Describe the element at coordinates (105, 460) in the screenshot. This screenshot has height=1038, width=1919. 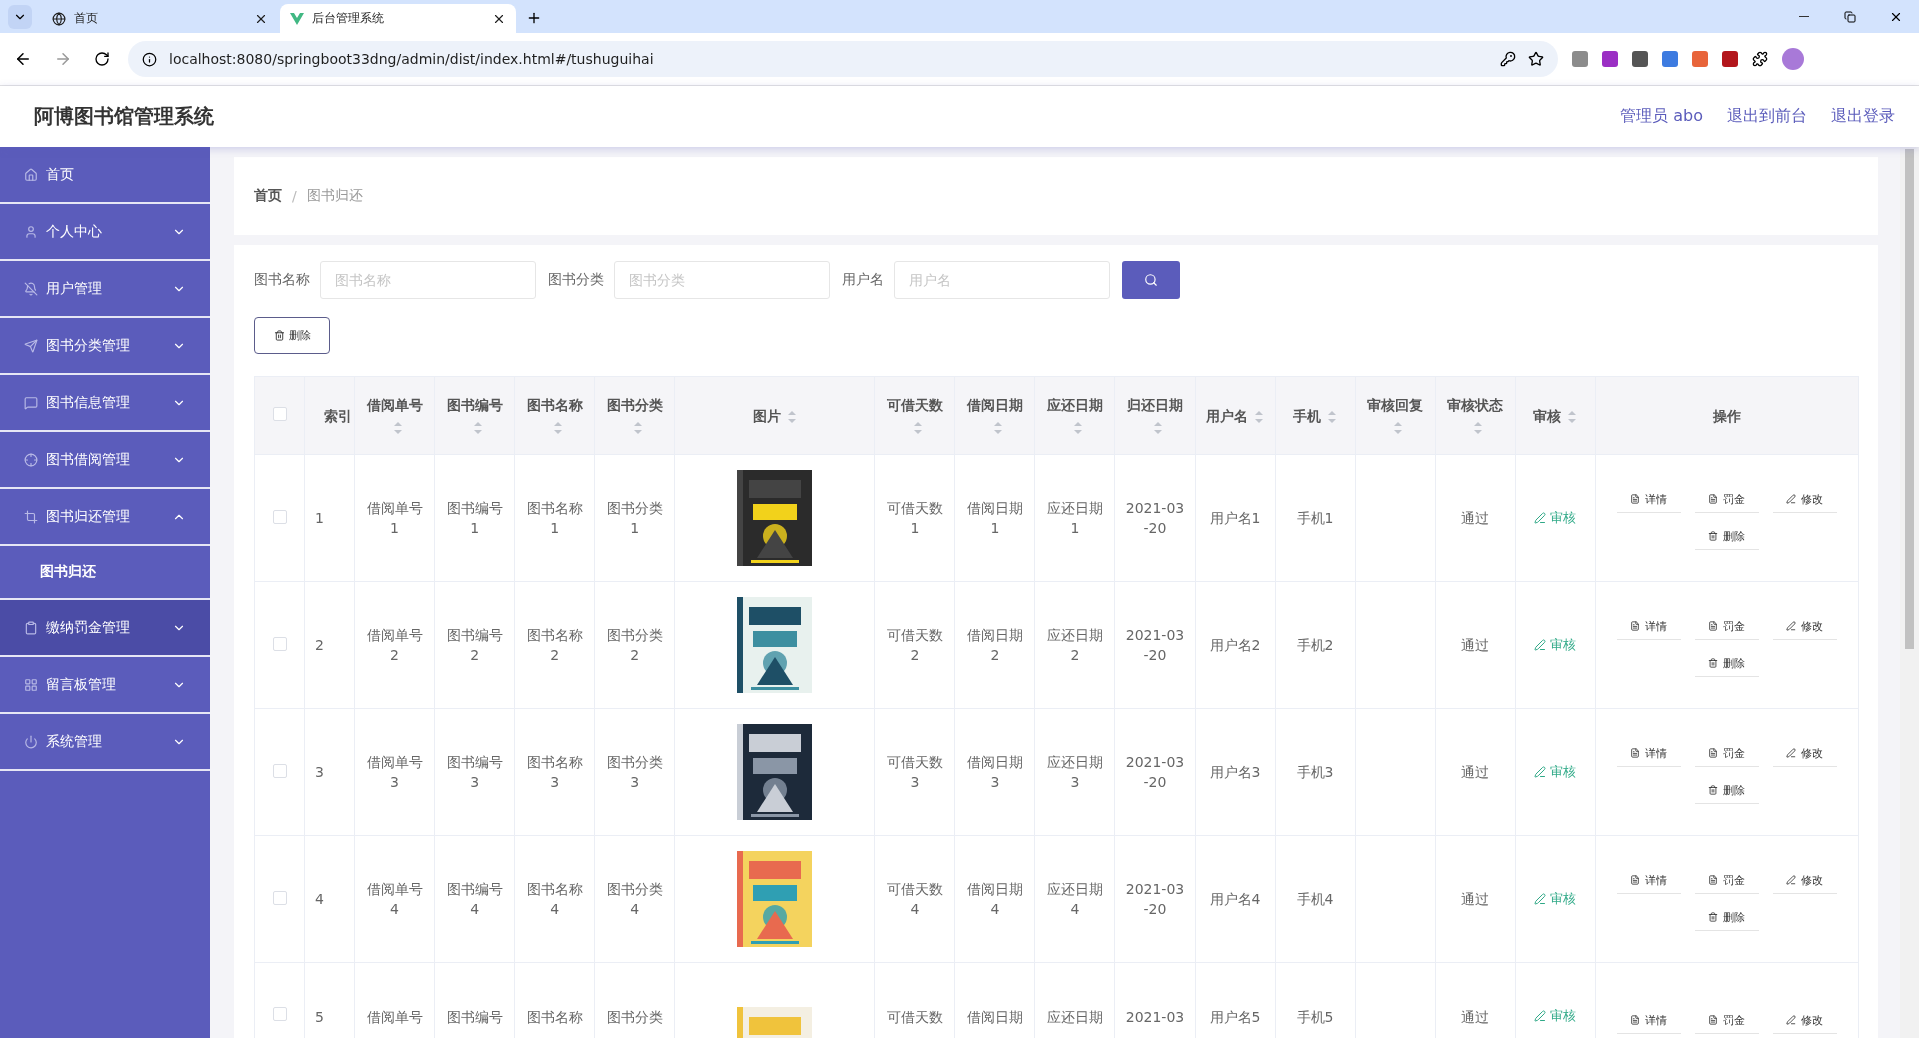
I see `sidebar-item: 图书借阅管理` at that location.